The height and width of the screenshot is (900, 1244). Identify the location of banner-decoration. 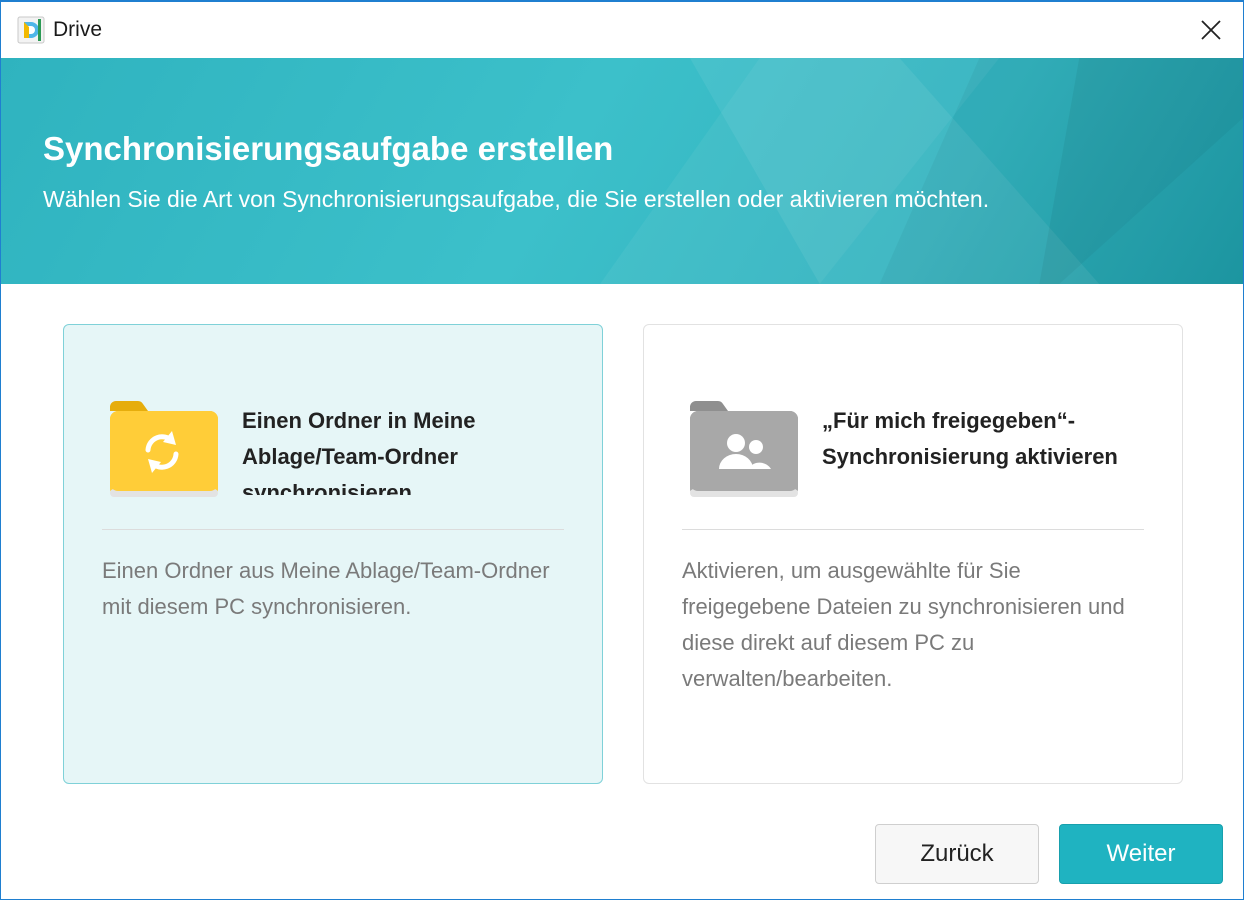
(921, 171).